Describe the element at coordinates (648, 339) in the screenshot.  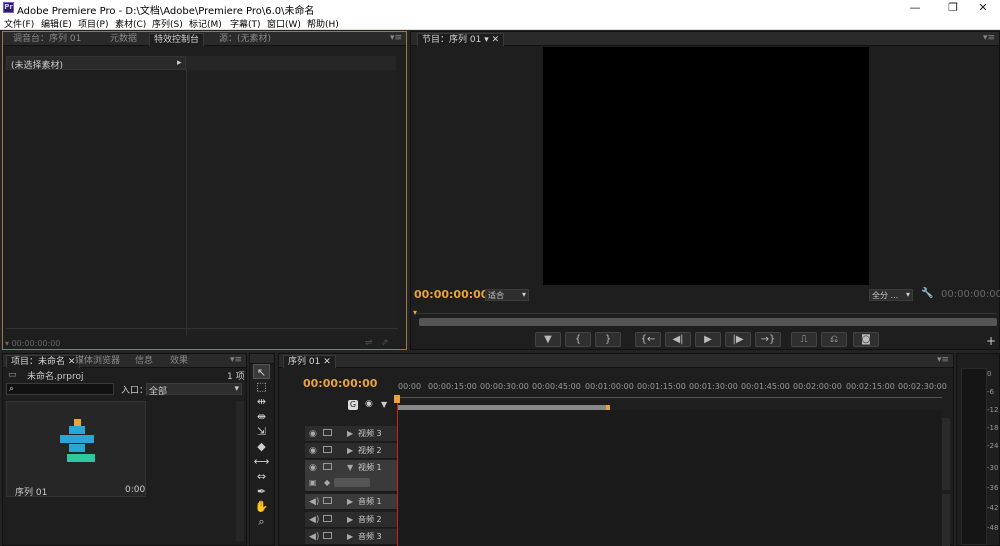
I see `go-to-in-button: {←` at that location.